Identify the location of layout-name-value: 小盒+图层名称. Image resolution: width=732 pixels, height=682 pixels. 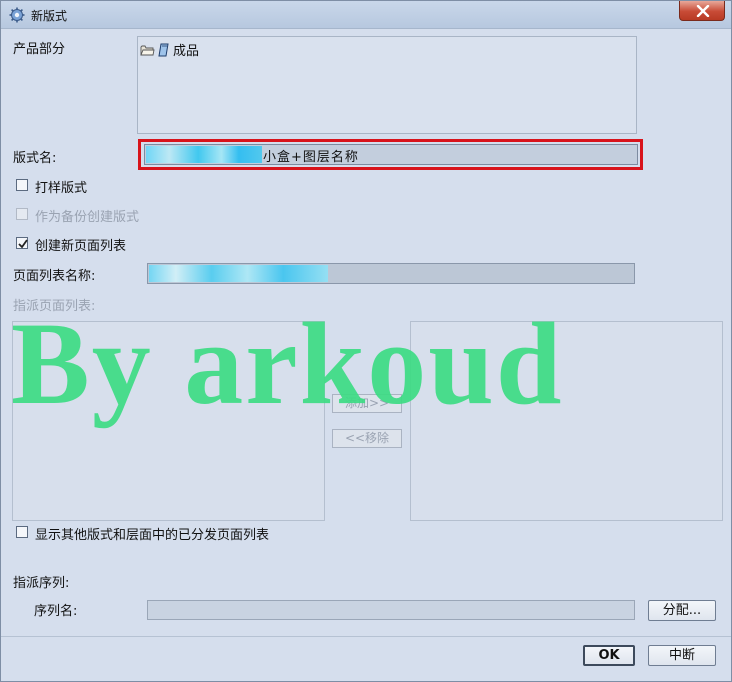
(311, 157).